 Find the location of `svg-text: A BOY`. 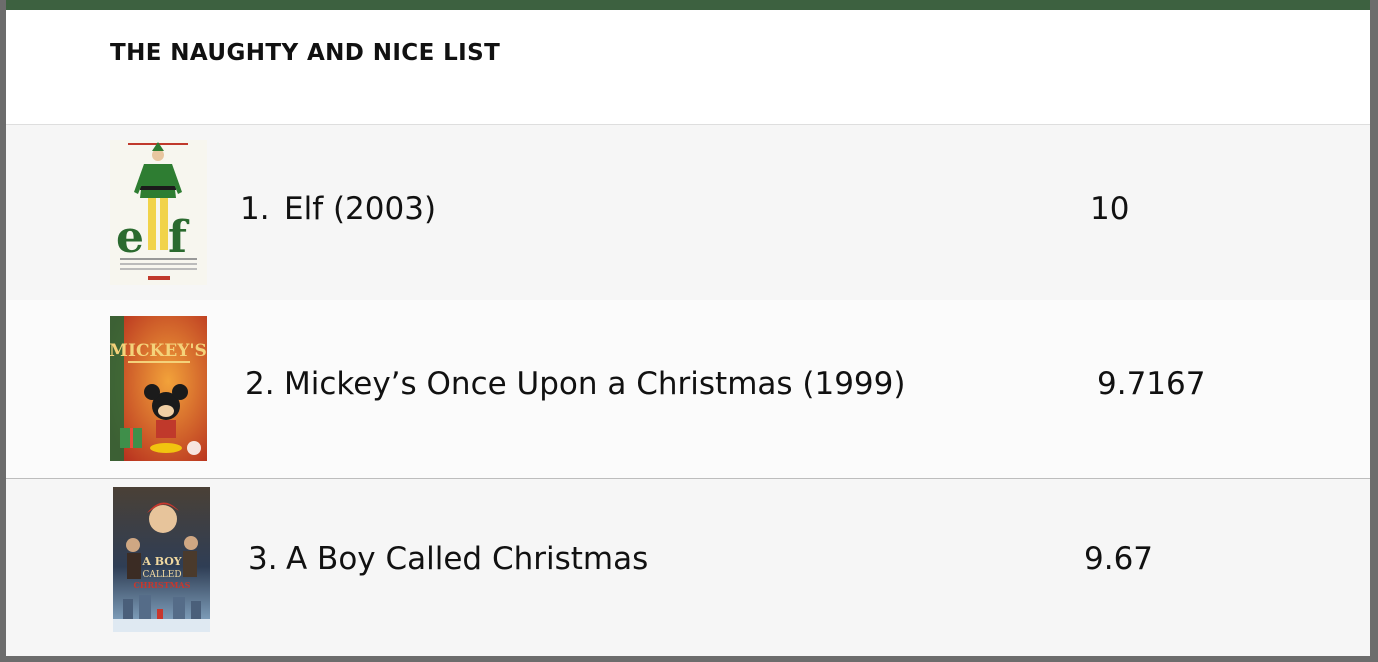

svg-text: A BOY is located at coordinates (161, 561).